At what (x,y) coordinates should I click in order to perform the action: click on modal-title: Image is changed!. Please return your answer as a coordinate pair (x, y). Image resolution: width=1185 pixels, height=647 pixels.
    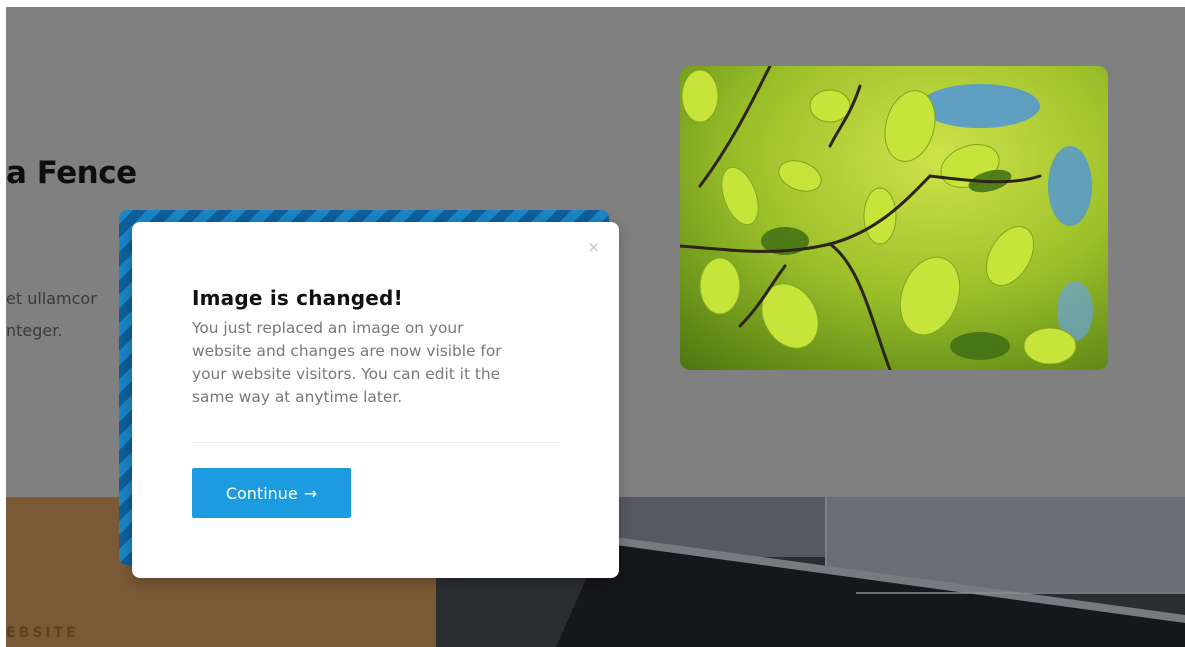
    Looking at the image, I should click on (297, 298).